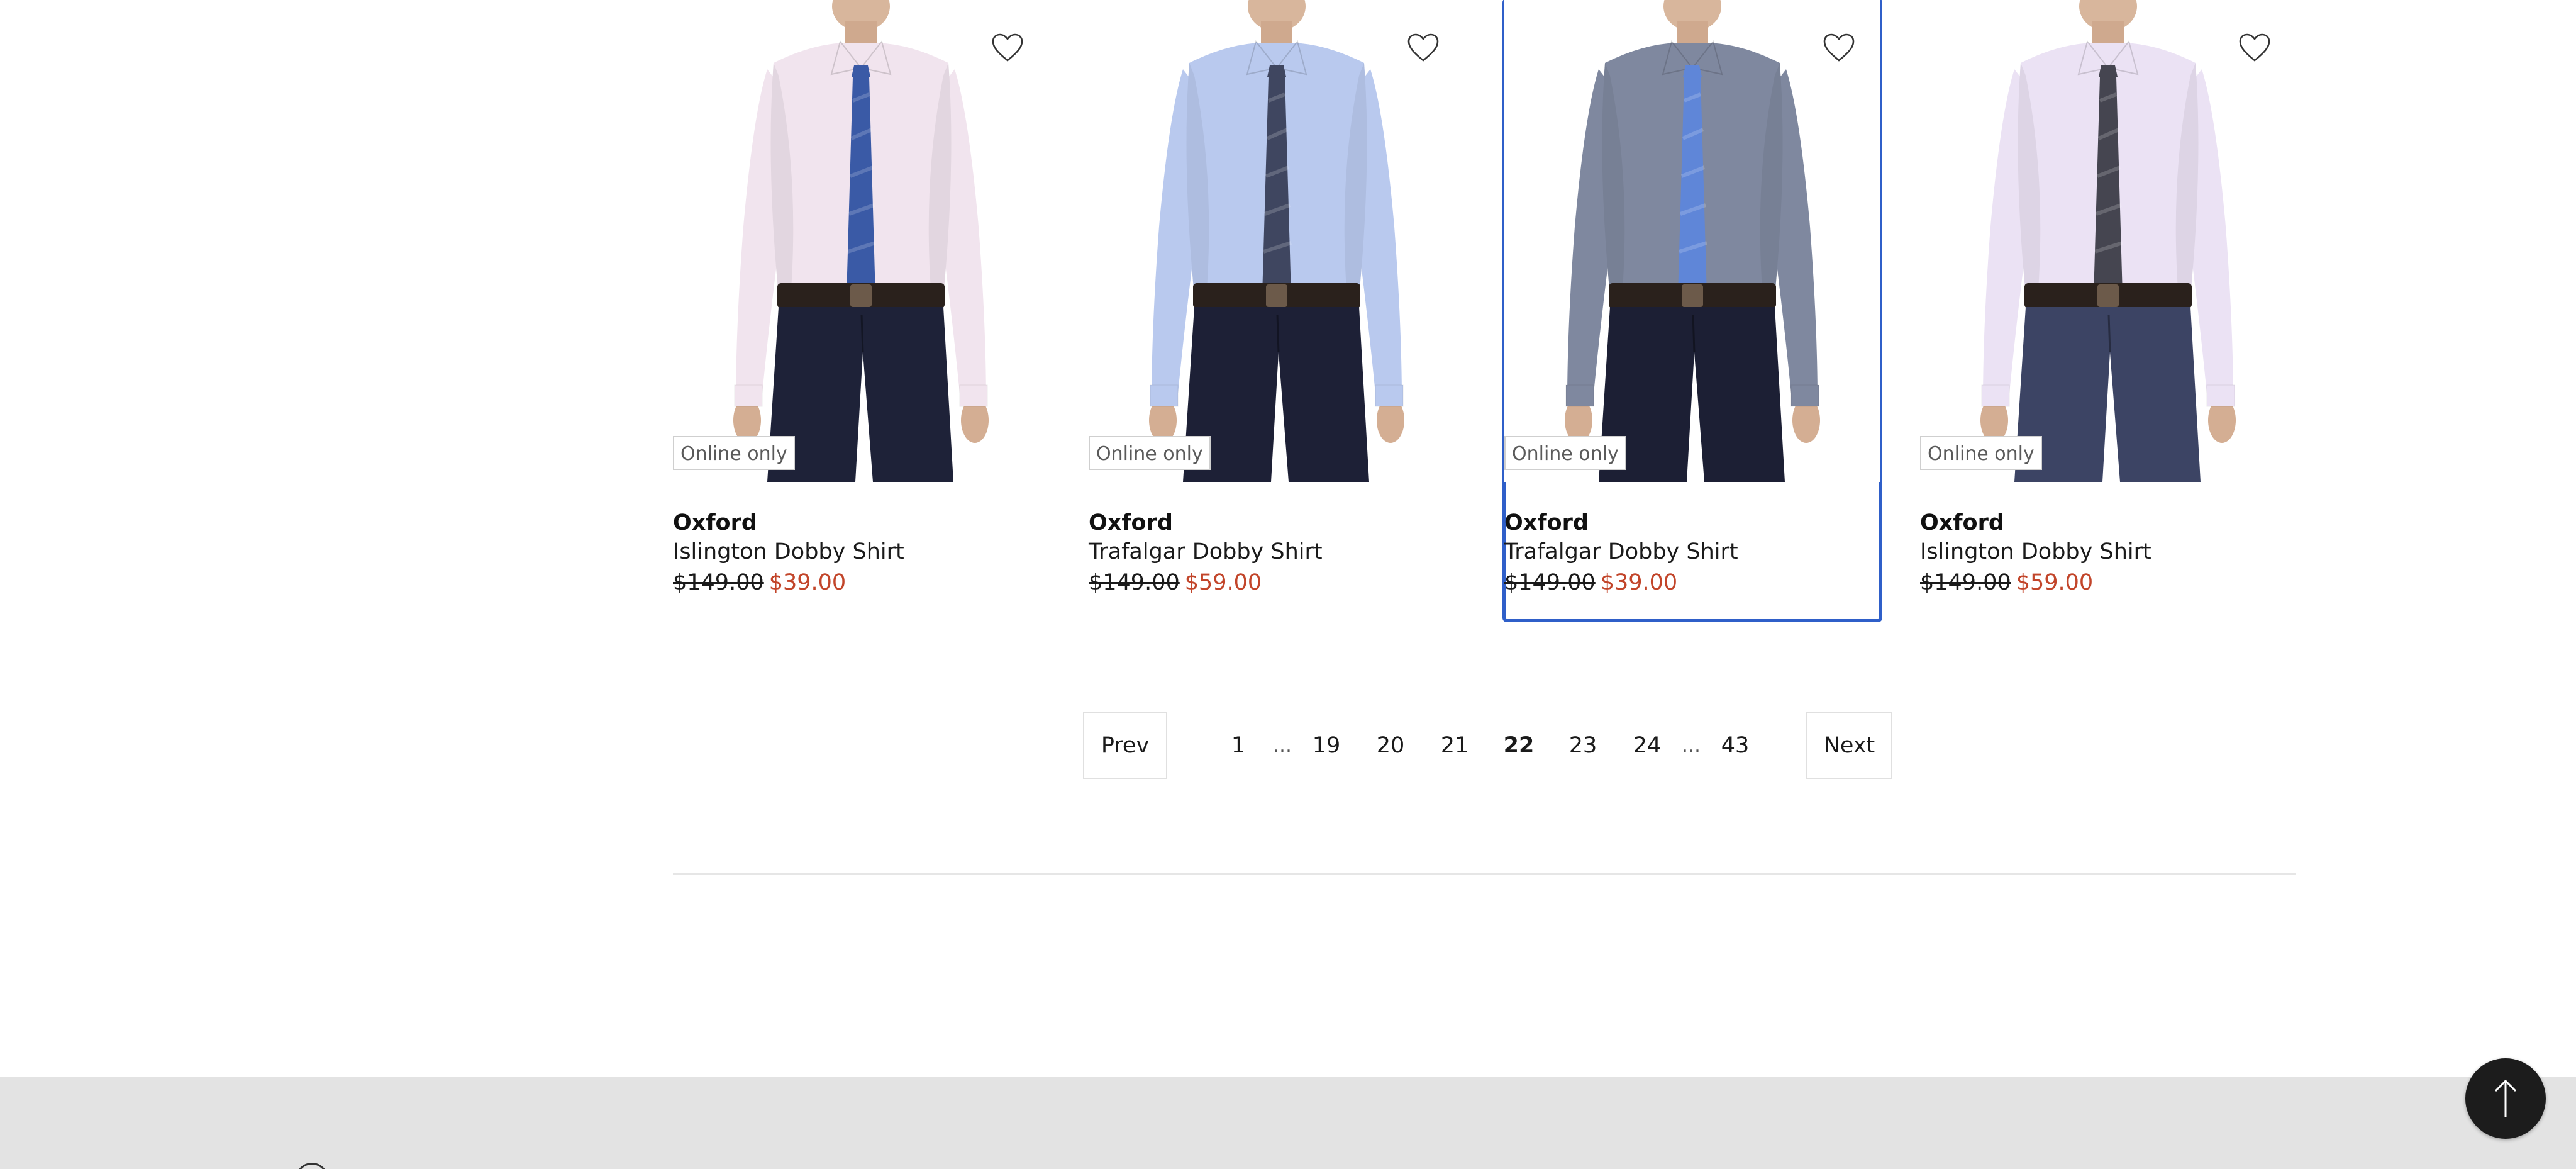 This screenshot has width=2576, height=1169. What do you see at coordinates (1735, 745) in the screenshot?
I see `page-number-link: 43` at bounding box center [1735, 745].